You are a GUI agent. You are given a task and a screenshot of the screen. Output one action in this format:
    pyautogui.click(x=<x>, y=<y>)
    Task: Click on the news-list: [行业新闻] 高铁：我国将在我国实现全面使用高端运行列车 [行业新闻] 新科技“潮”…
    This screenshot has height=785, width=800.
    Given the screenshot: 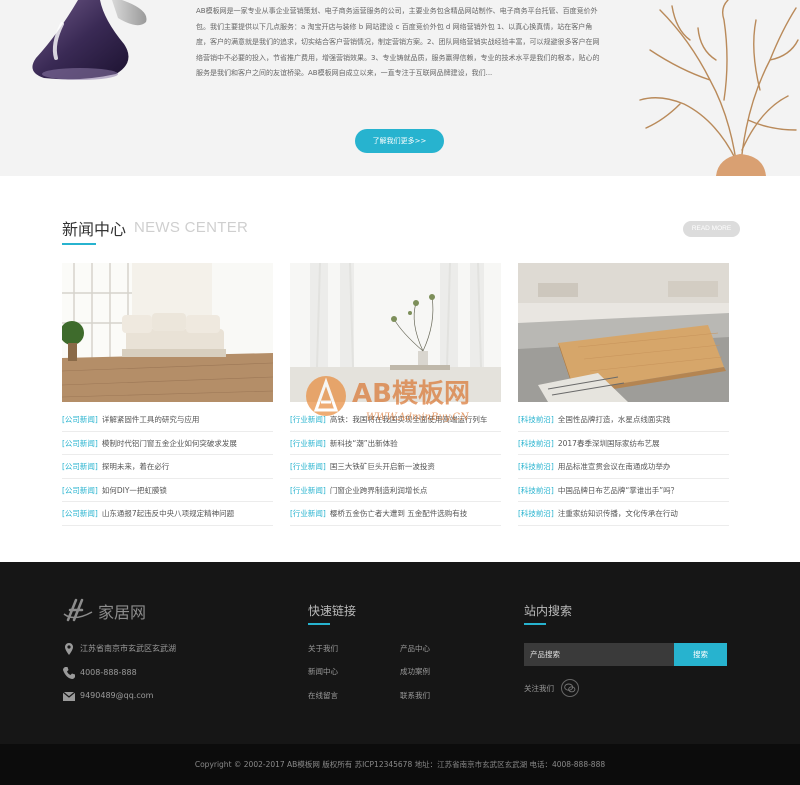 What is the action you would take?
    pyautogui.click(x=395, y=467)
    